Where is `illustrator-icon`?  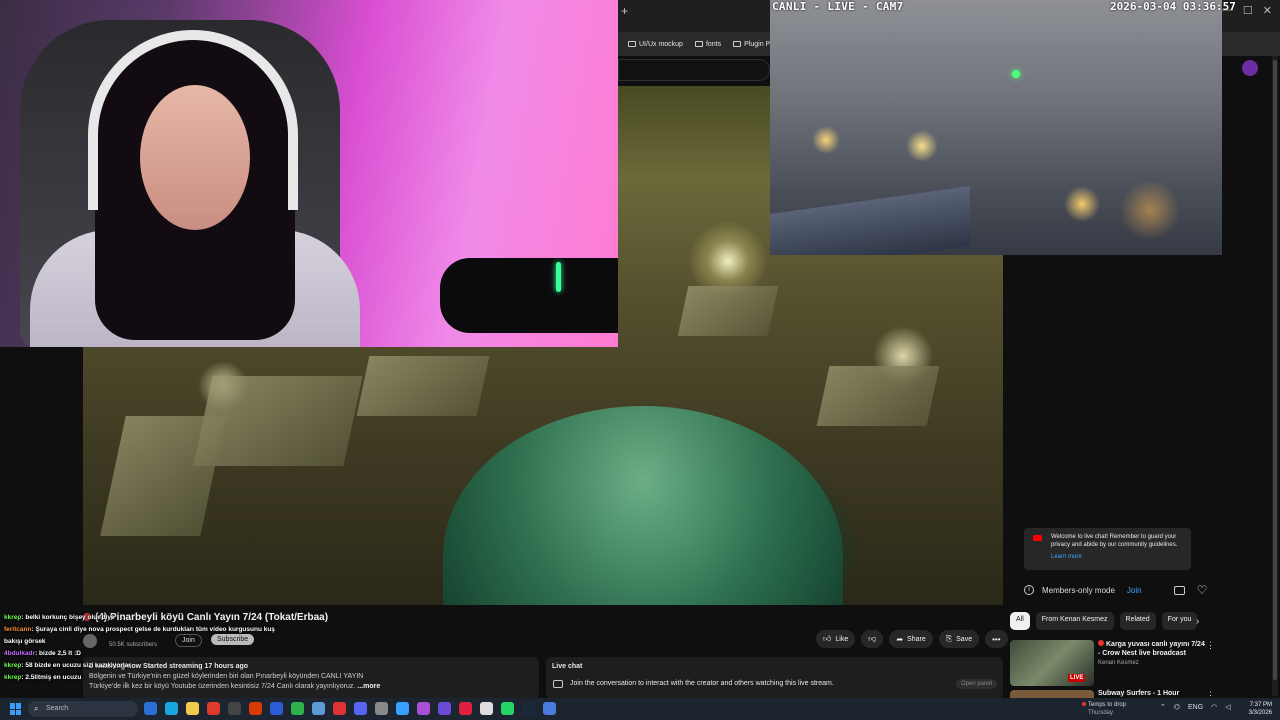
illustrator-icon is located at coordinates (255, 708).